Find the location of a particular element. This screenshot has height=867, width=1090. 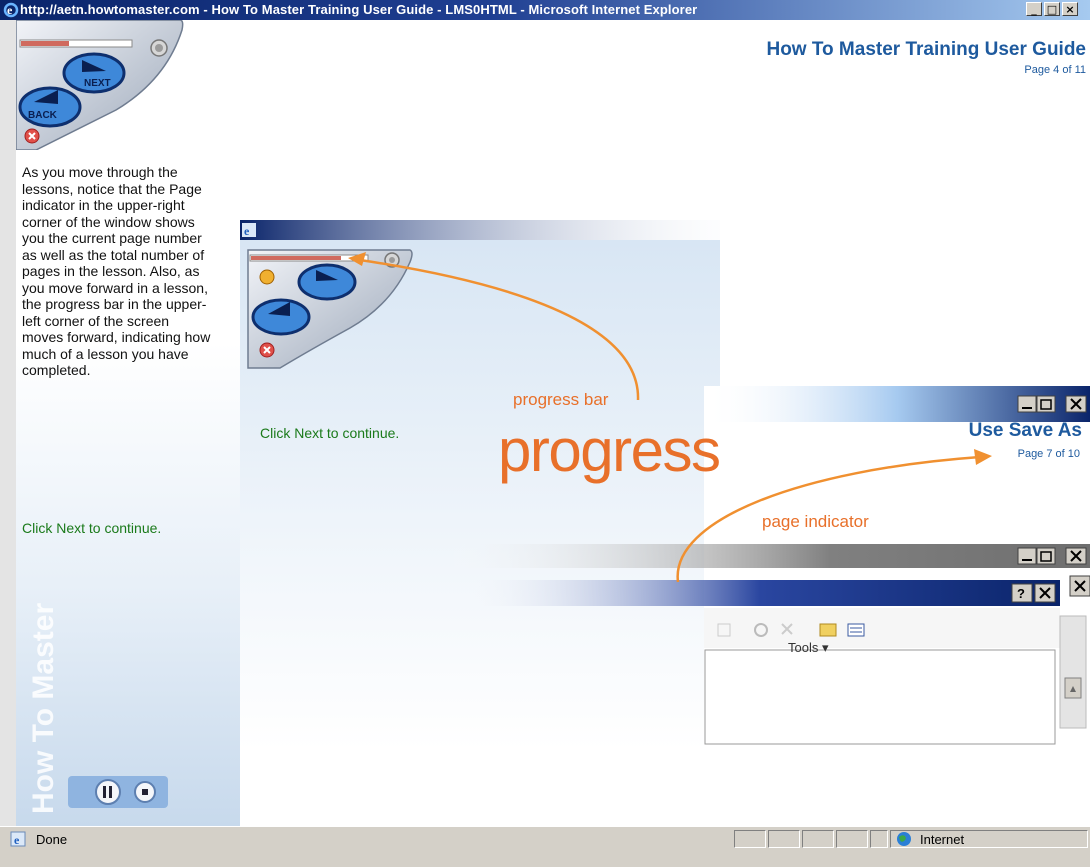

tools-menu: Tools ▾ is located at coordinates (808, 647).